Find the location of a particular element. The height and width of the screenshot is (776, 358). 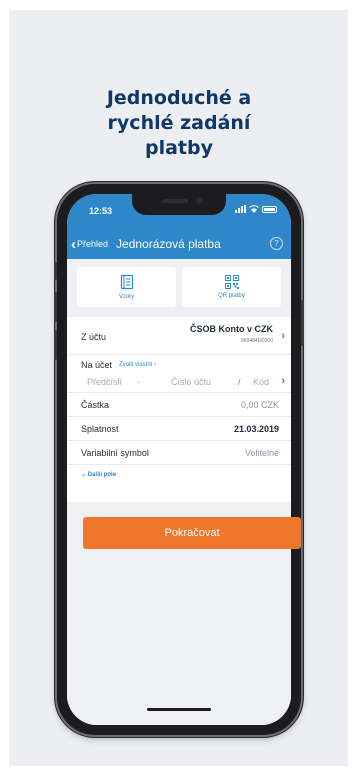

variable-symbol-label: Variabilní symbol is located at coordinates (115, 453).